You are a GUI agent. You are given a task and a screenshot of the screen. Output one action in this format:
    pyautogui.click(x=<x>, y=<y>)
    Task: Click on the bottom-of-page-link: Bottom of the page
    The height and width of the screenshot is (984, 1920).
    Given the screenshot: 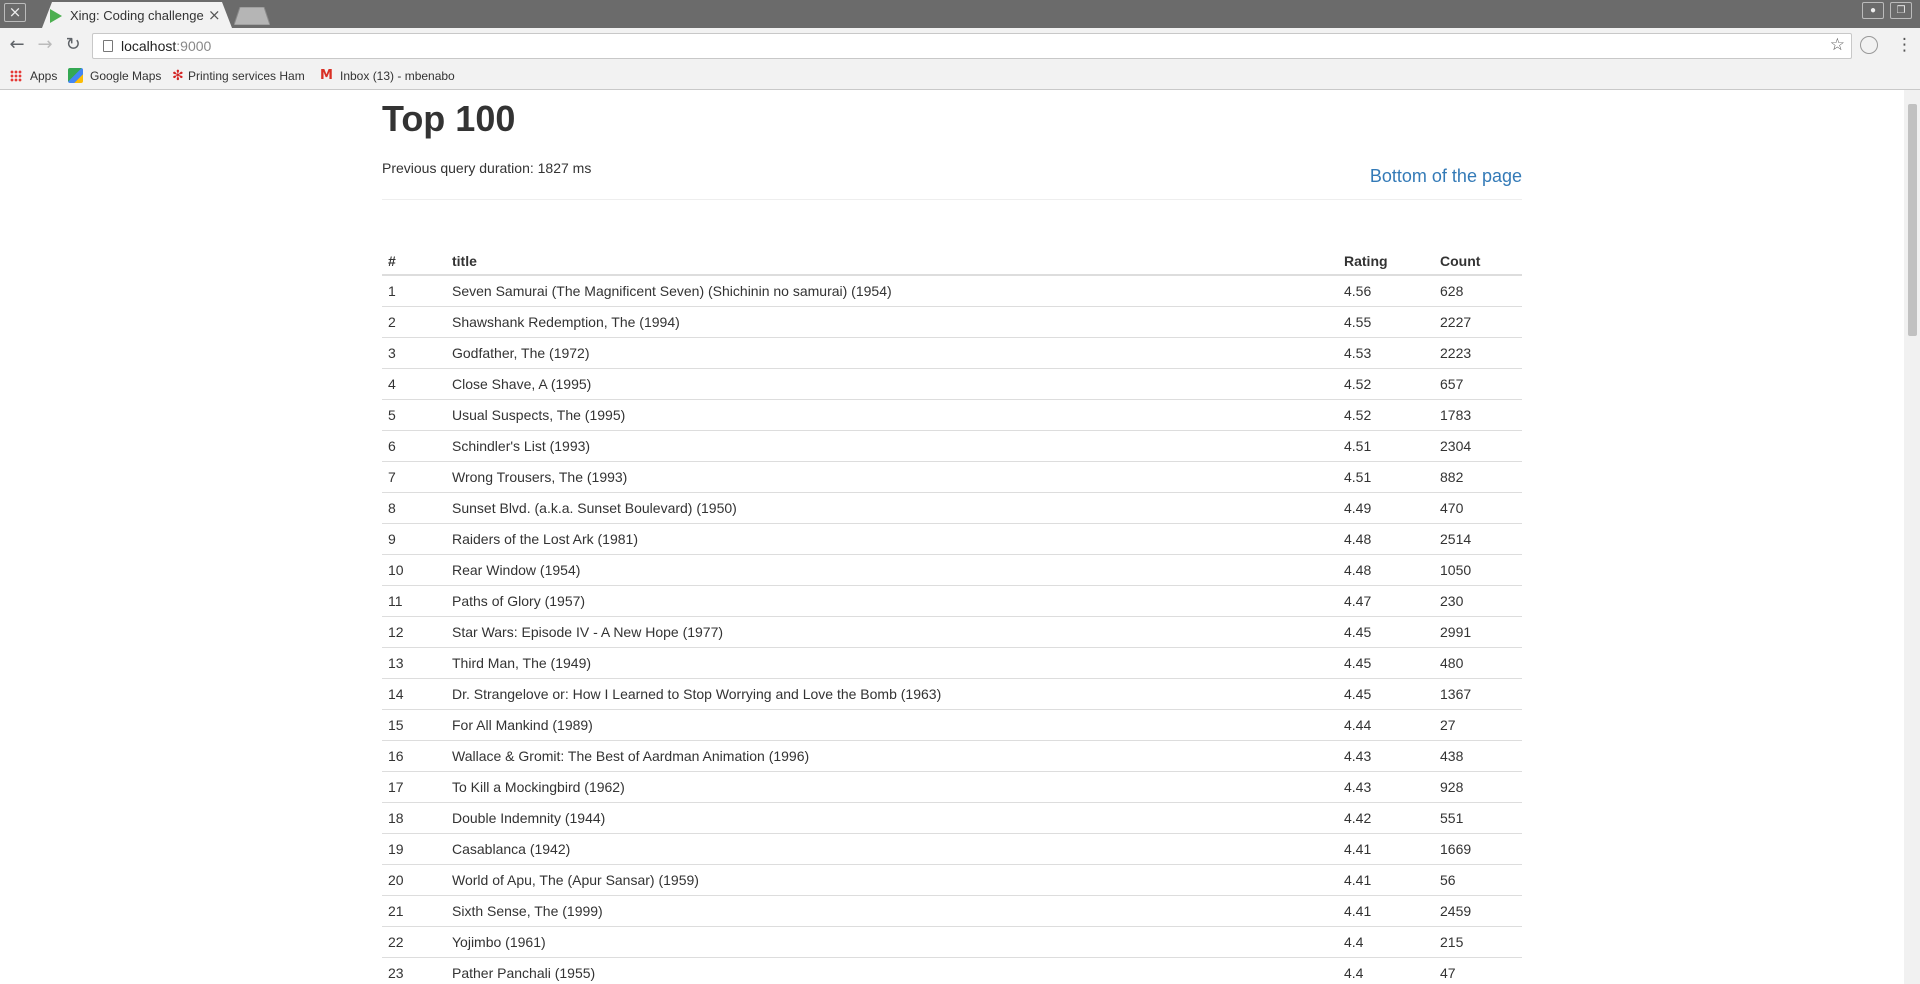 What is the action you would take?
    pyautogui.click(x=1446, y=176)
    